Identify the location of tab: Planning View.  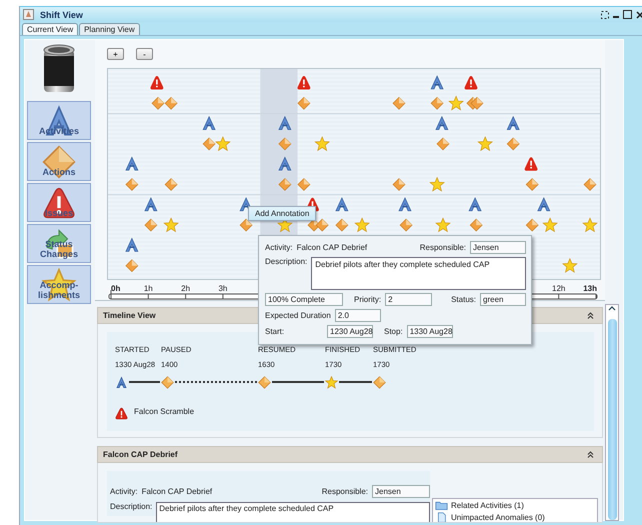
(109, 29).